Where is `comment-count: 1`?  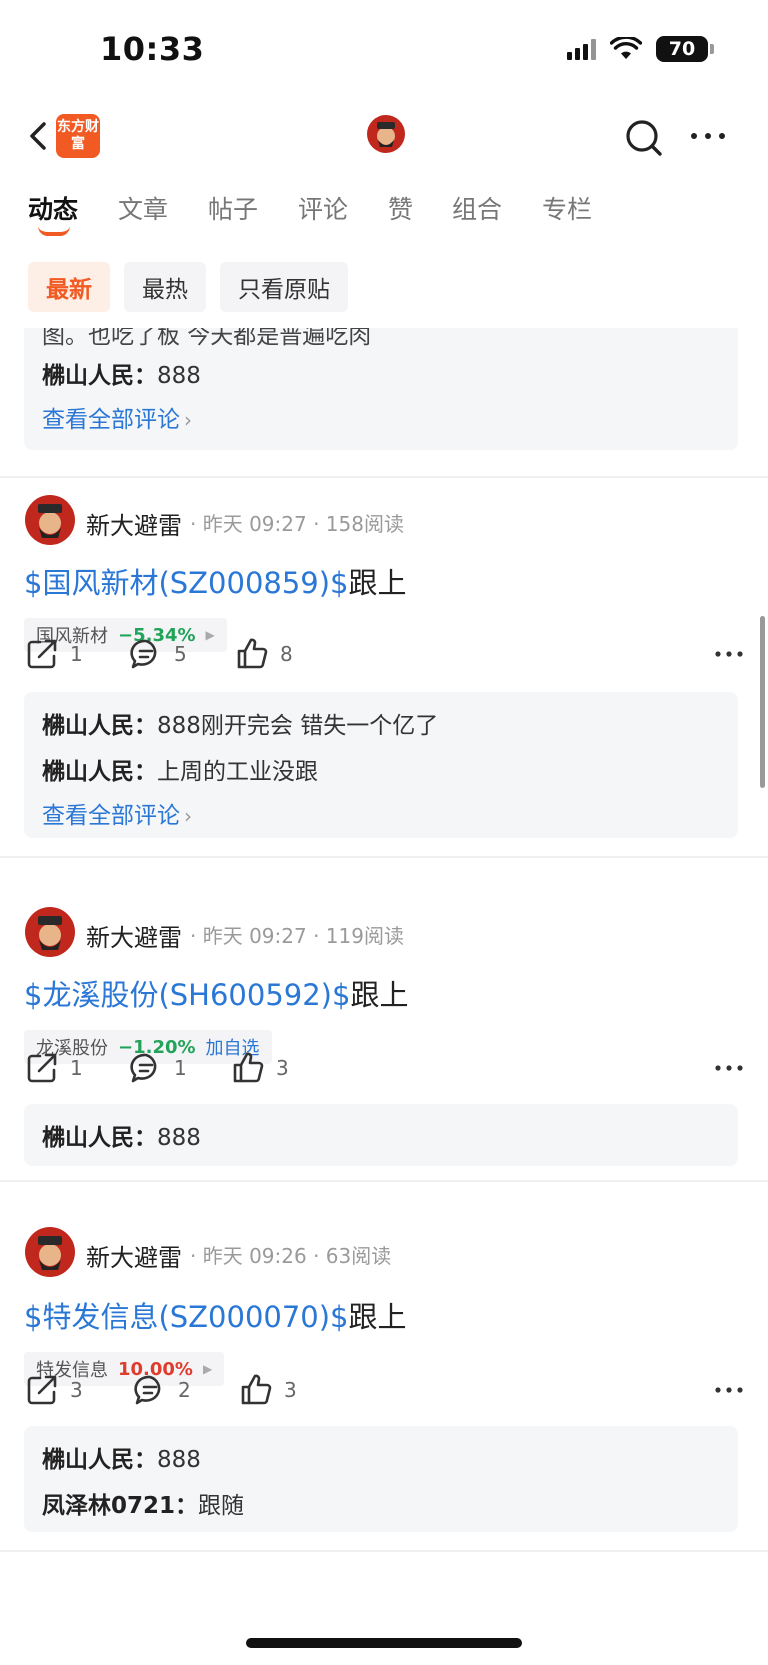
comment-count: 1 is located at coordinates (180, 1068).